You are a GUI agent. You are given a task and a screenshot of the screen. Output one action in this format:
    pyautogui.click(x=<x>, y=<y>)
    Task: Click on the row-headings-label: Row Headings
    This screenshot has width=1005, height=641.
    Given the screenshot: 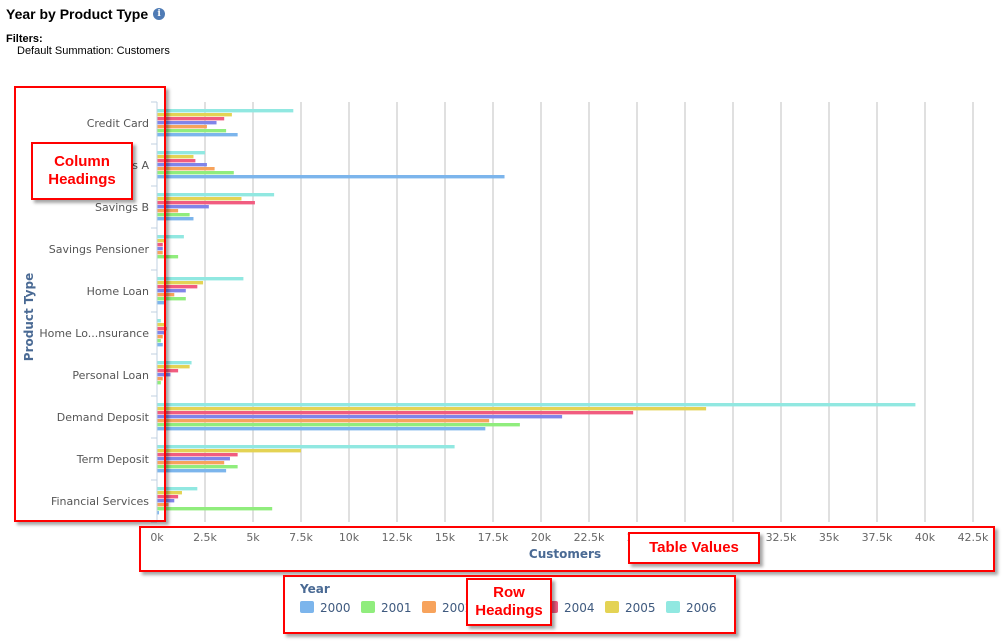 What is the action you would take?
    pyautogui.click(x=509, y=602)
    